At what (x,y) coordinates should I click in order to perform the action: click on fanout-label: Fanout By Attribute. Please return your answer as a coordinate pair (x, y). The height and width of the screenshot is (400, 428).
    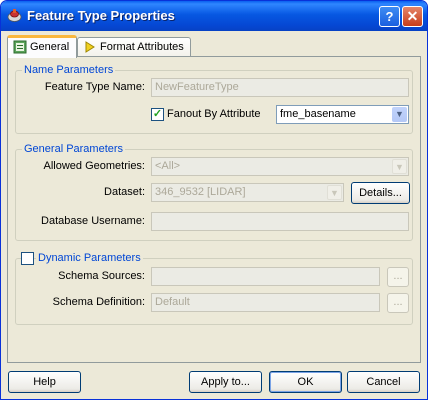
    Looking at the image, I should click on (214, 114).